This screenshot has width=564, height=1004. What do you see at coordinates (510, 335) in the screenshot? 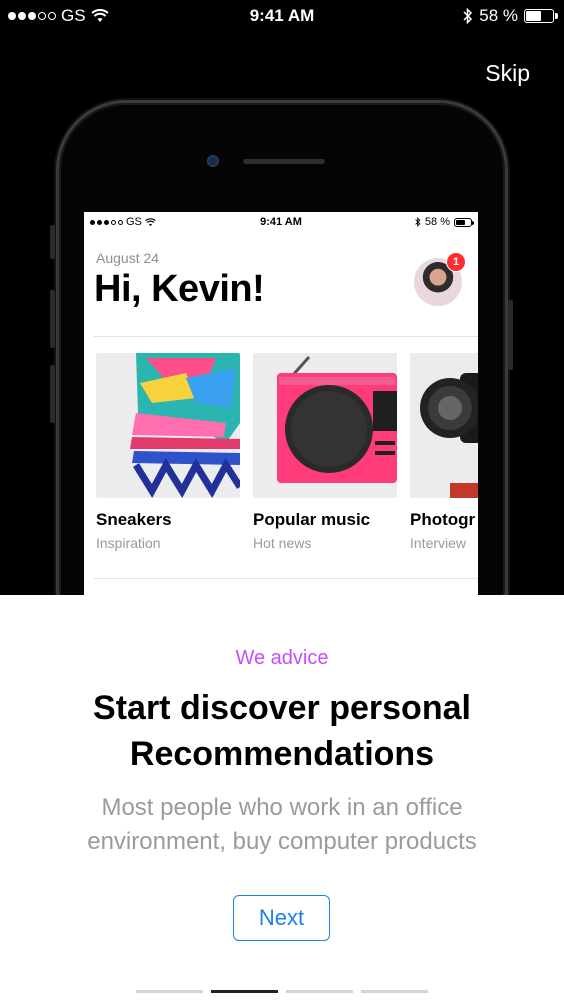
I see `power-button` at bounding box center [510, 335].